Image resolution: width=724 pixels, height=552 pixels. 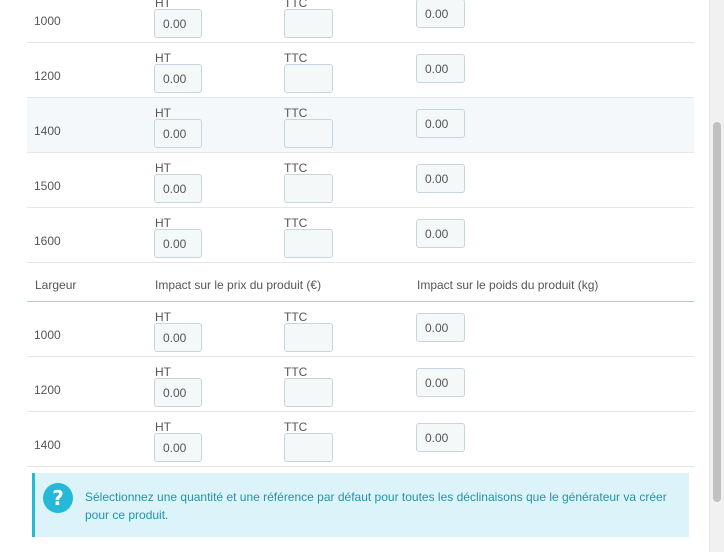 What do you see at coordinates (717, 312) in the screenshot?
I see `scrollbar-thumb` at bounding box center [717, 312].